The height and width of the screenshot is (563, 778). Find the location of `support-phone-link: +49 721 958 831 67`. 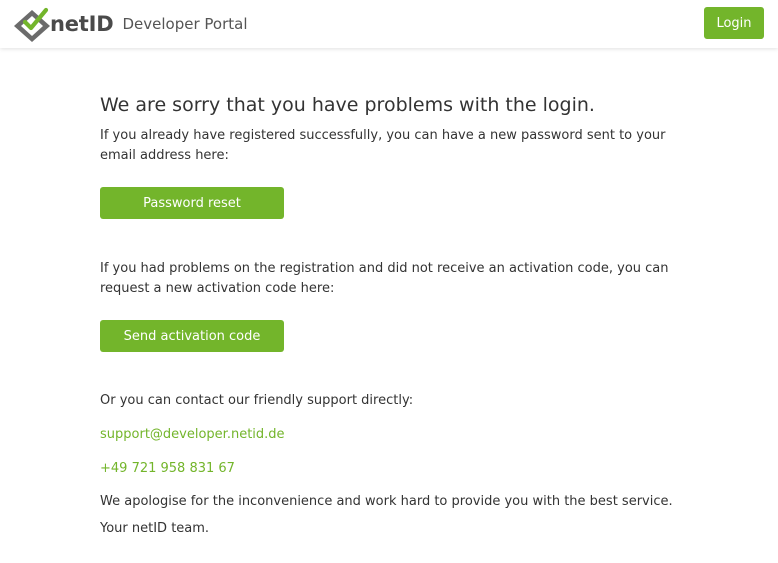

support-phone-link: +49 721 958 831 67 is located at coordinates (167, 469).